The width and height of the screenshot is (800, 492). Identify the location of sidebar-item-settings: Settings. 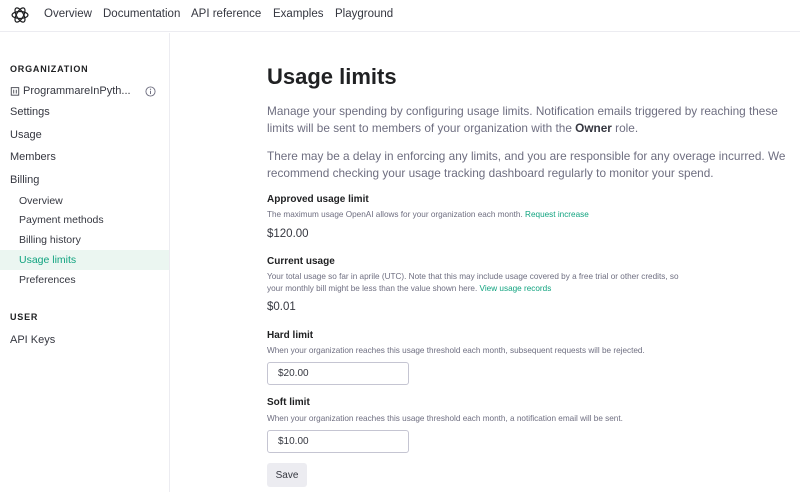
(84, 112).